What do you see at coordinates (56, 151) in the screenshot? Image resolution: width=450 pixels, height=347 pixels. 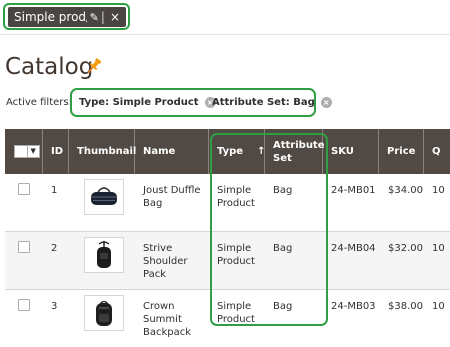 I see `column-header-id: ID` at bounding box center [56, 151].